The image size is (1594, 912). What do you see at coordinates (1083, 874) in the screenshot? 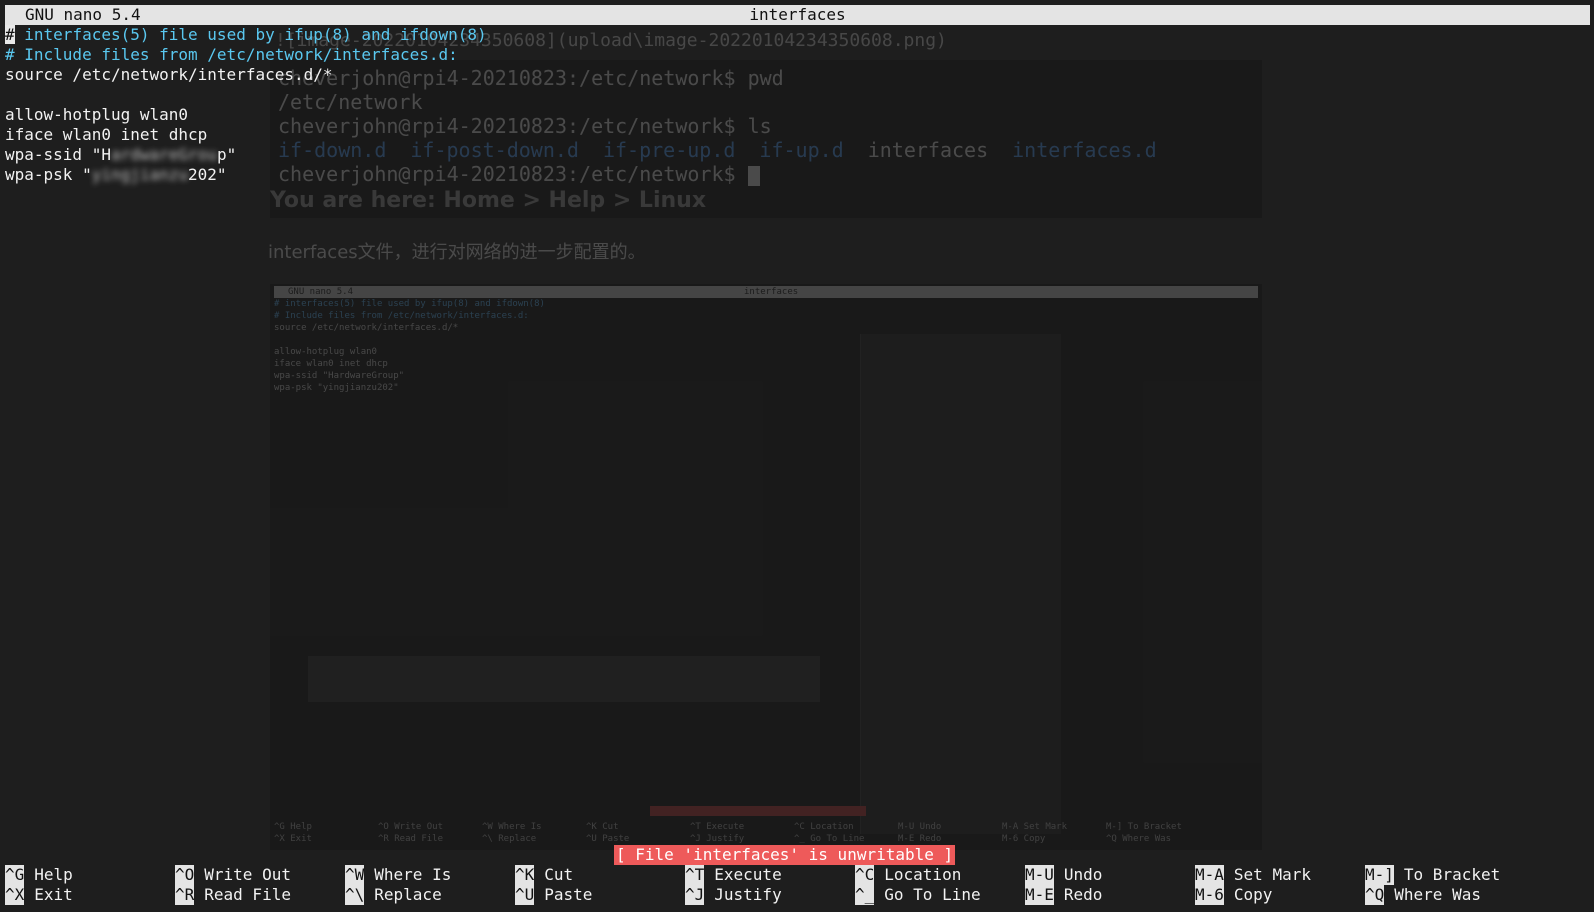
I see `shortcut-label: Undo` at bounding box center [1083, 874].